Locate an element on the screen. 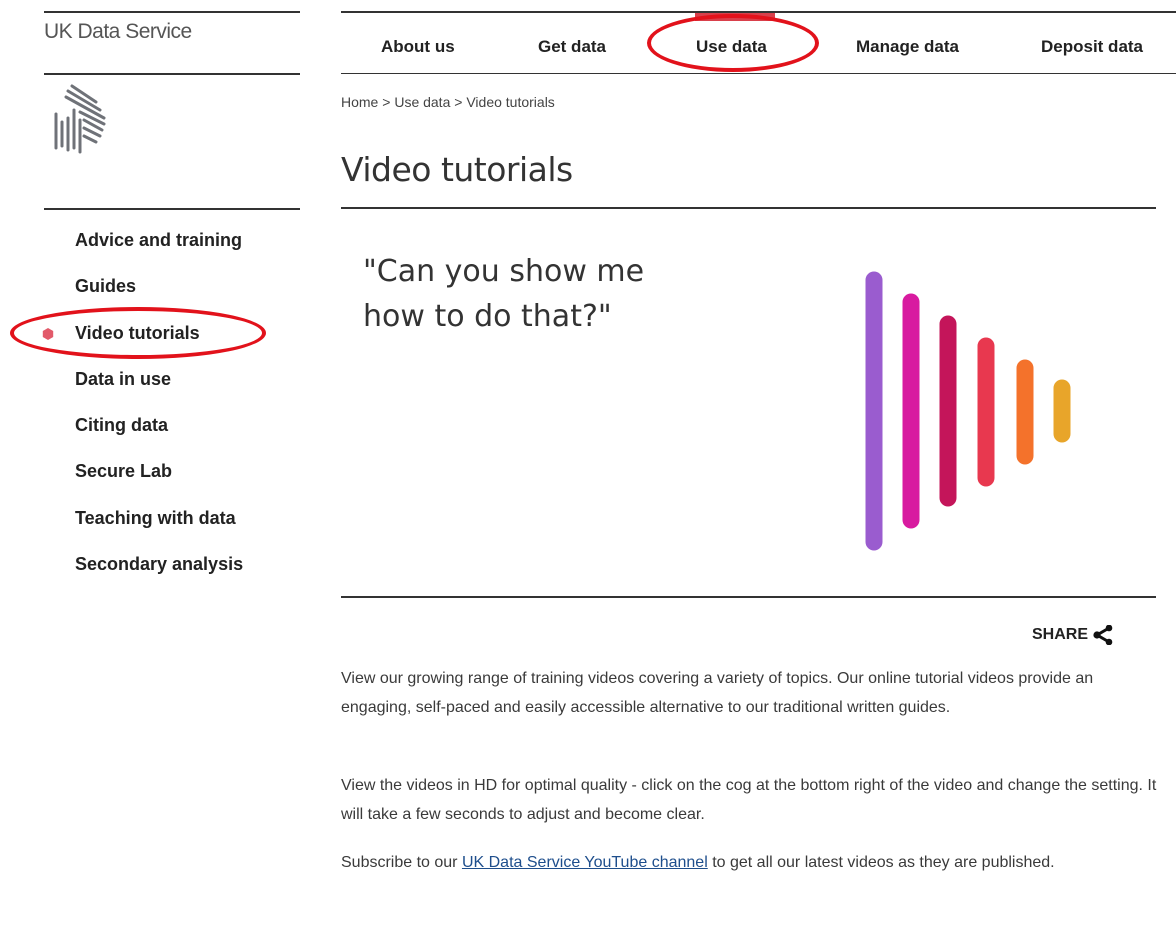 The height and width of the screenshot is (943, 1176). sidebar-item-label: Advice and training is located at coordinates (159, 240).